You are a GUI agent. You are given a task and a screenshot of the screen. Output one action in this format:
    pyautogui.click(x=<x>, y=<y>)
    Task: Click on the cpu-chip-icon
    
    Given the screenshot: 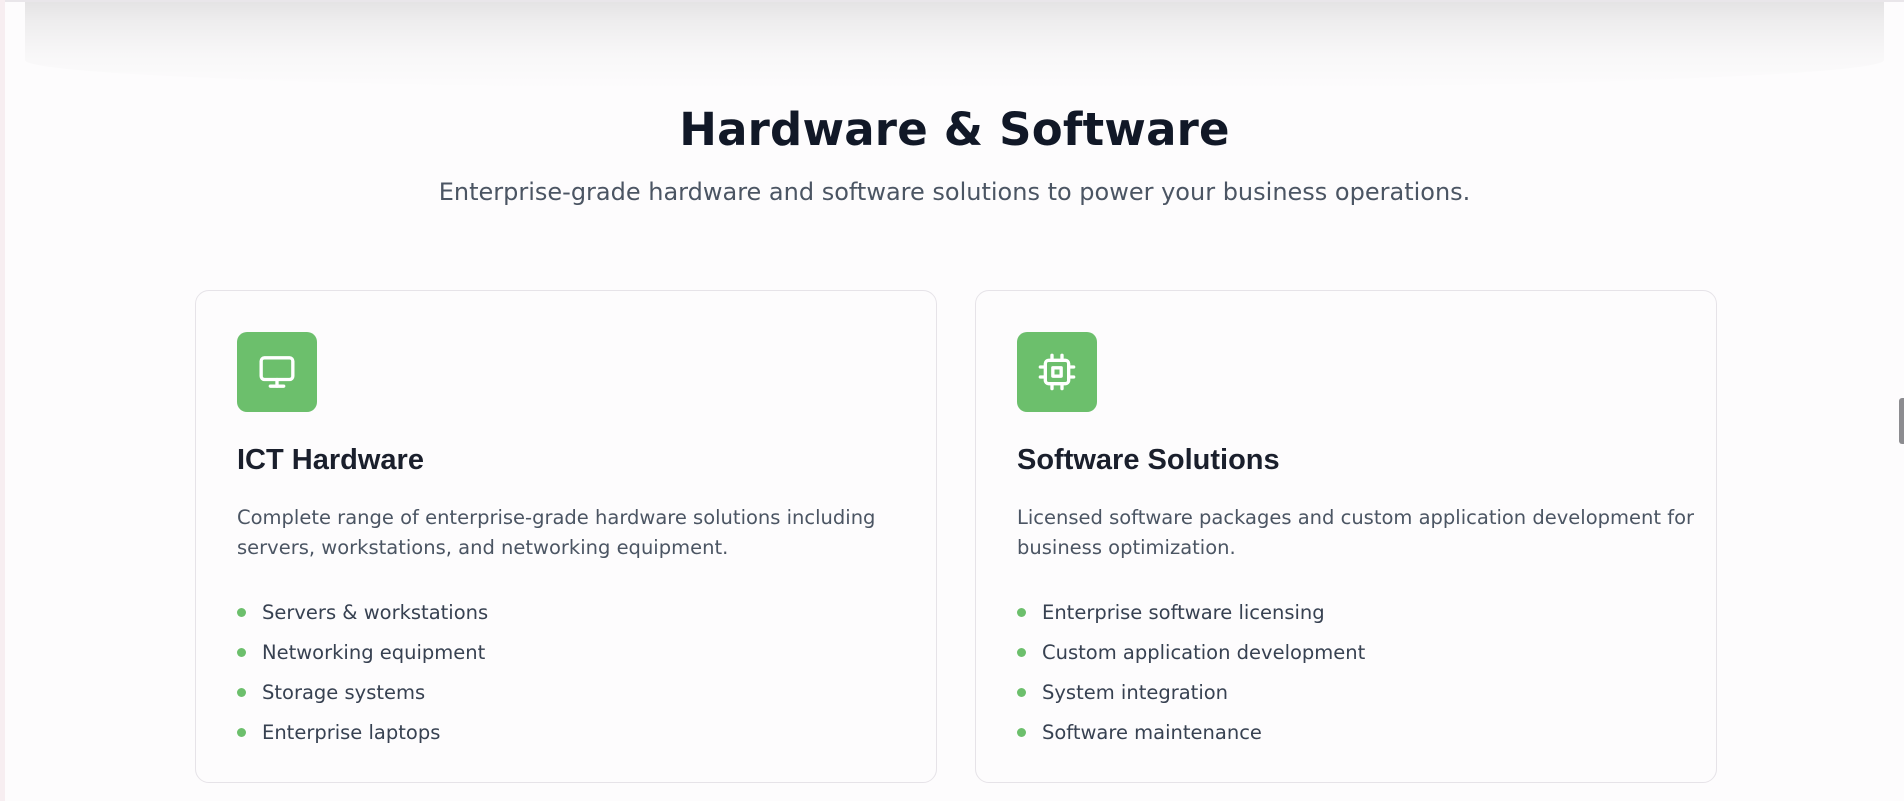 What is the action you would take?
    pyautogui.click(x=1057, y=372)
    